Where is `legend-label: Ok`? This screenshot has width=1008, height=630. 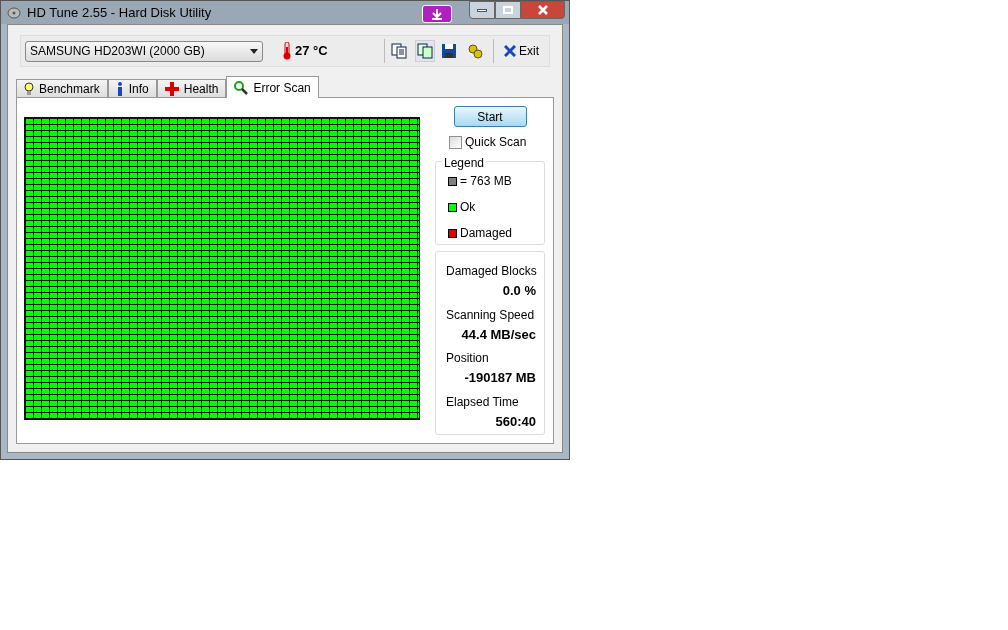 legend-label: Ok is located at coordinates (468, 207).